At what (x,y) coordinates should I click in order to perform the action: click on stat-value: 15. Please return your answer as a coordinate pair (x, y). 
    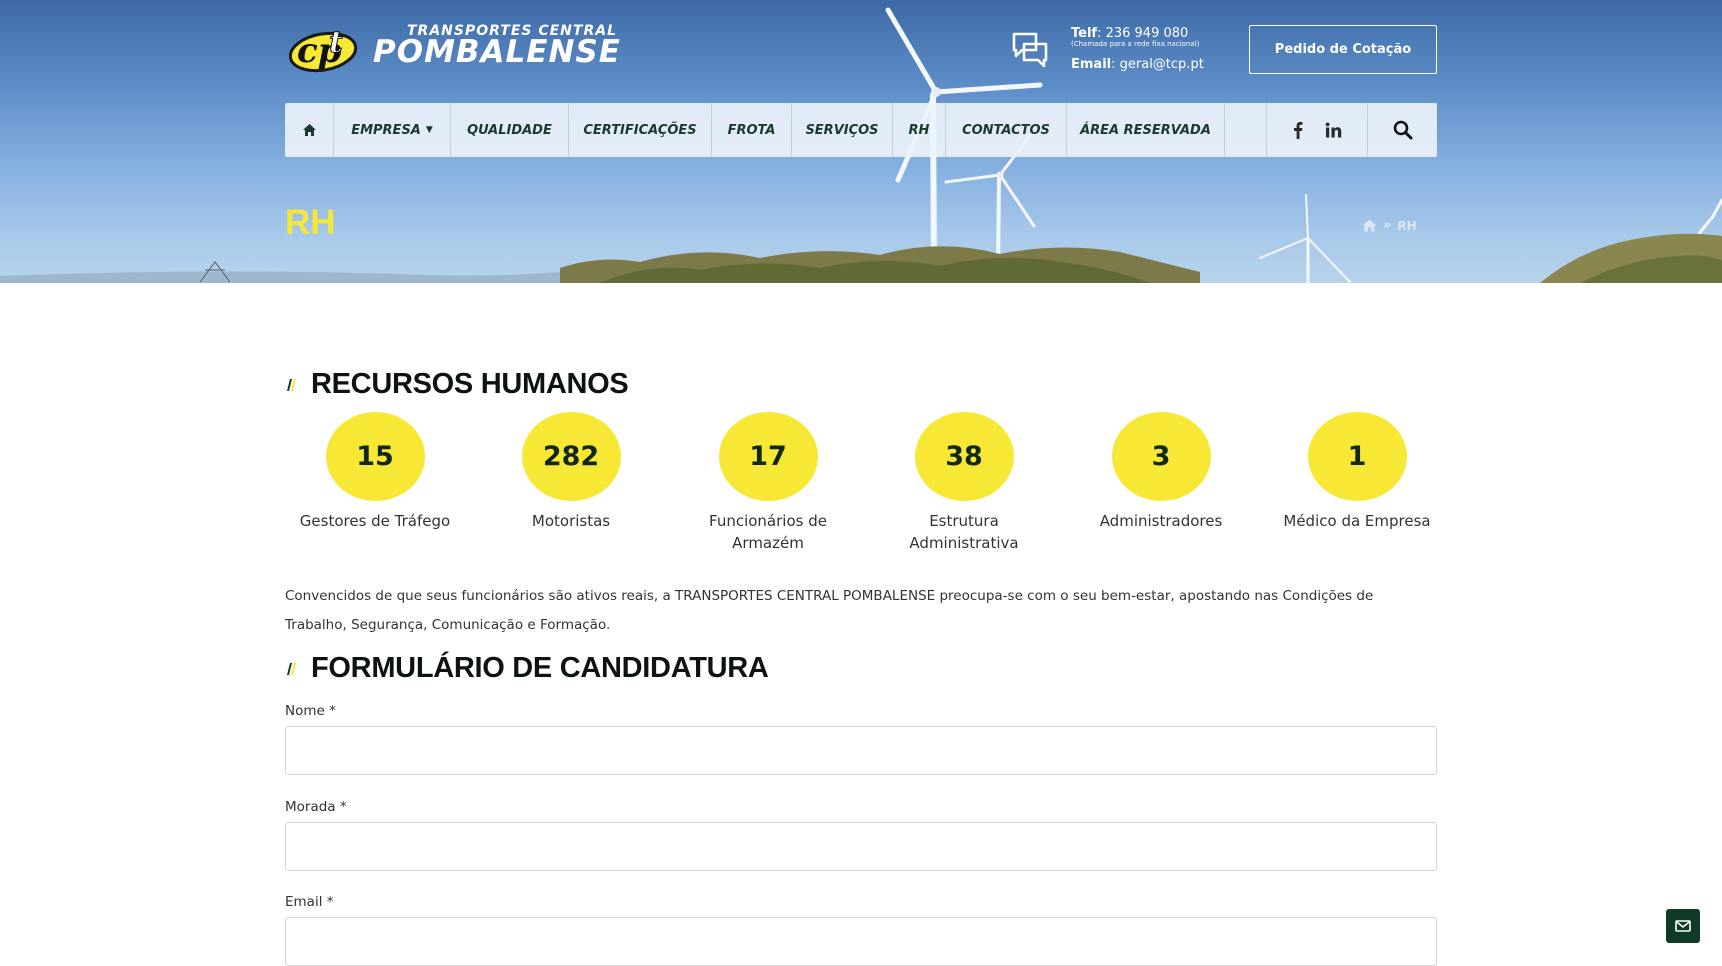
    Looking at the image, I should click on (375, 456).